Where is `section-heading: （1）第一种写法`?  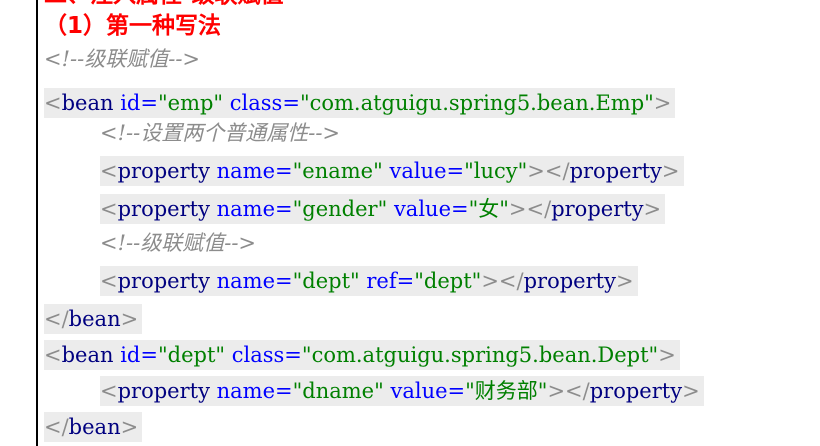
section-heading: （1）第一种写法 is located at coordinates (133, 26).